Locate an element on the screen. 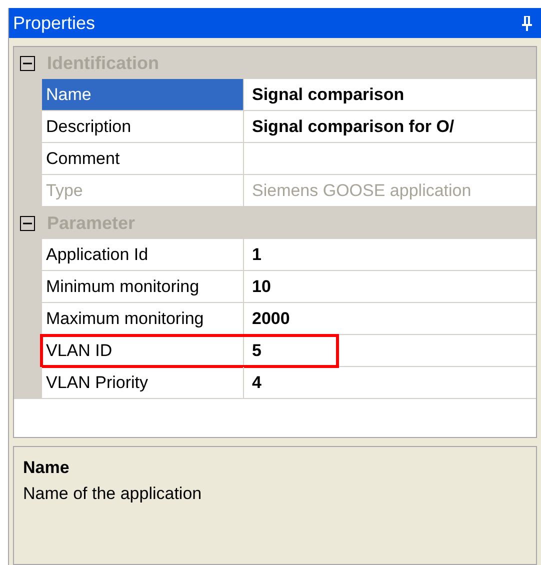  property-value: Signal comparison for O/ is located at coordinates (353, 127).